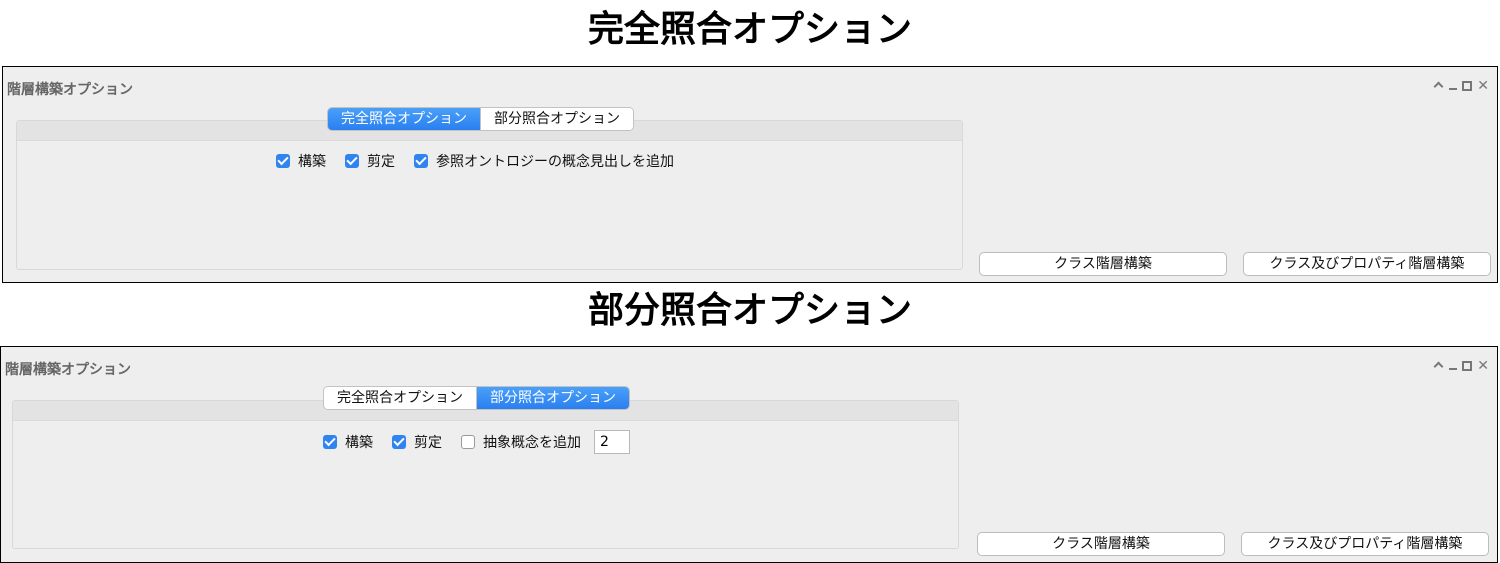 This screenshot has height=563, width=1500. Describe the element at coordinates (749, 29) in the screenshot. I see `exact-match-heading: 完全照合オプション` at that location.